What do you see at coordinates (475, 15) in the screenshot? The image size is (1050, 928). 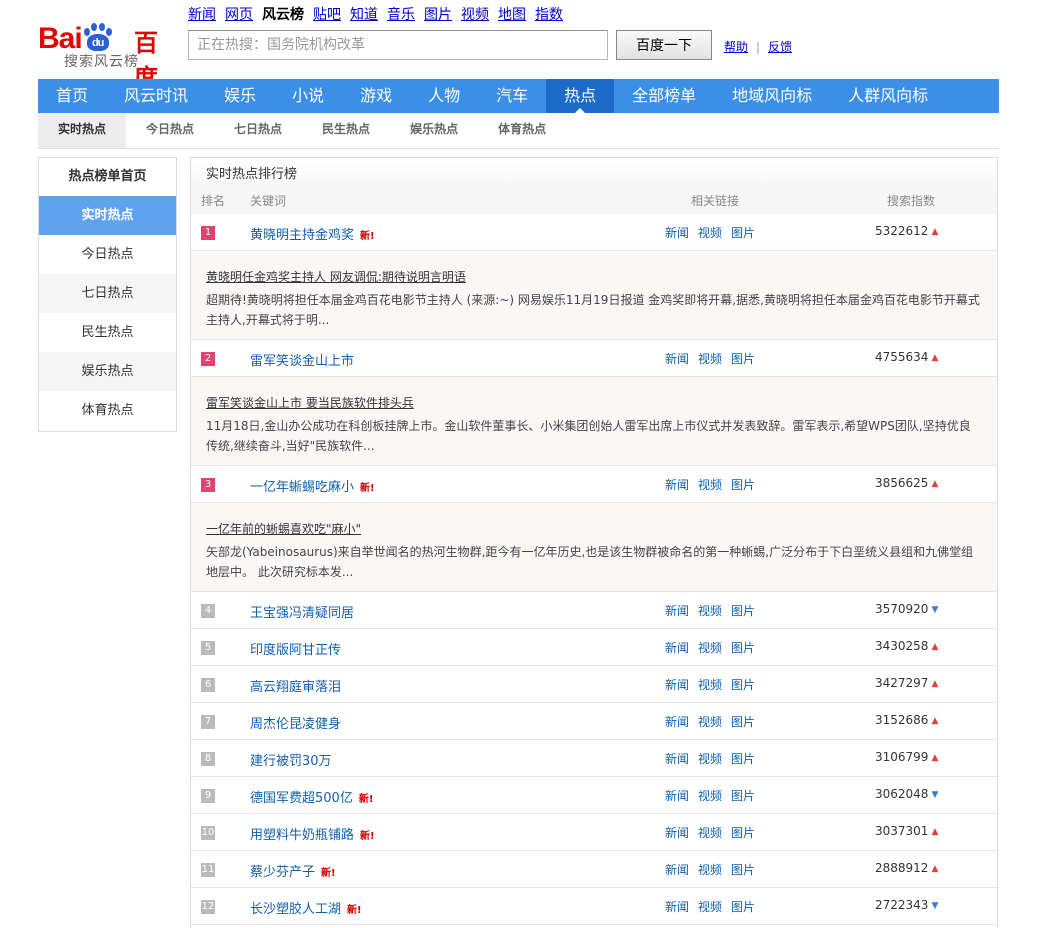 I see `topnav-item: 视频` at bounding box center [475, 15].